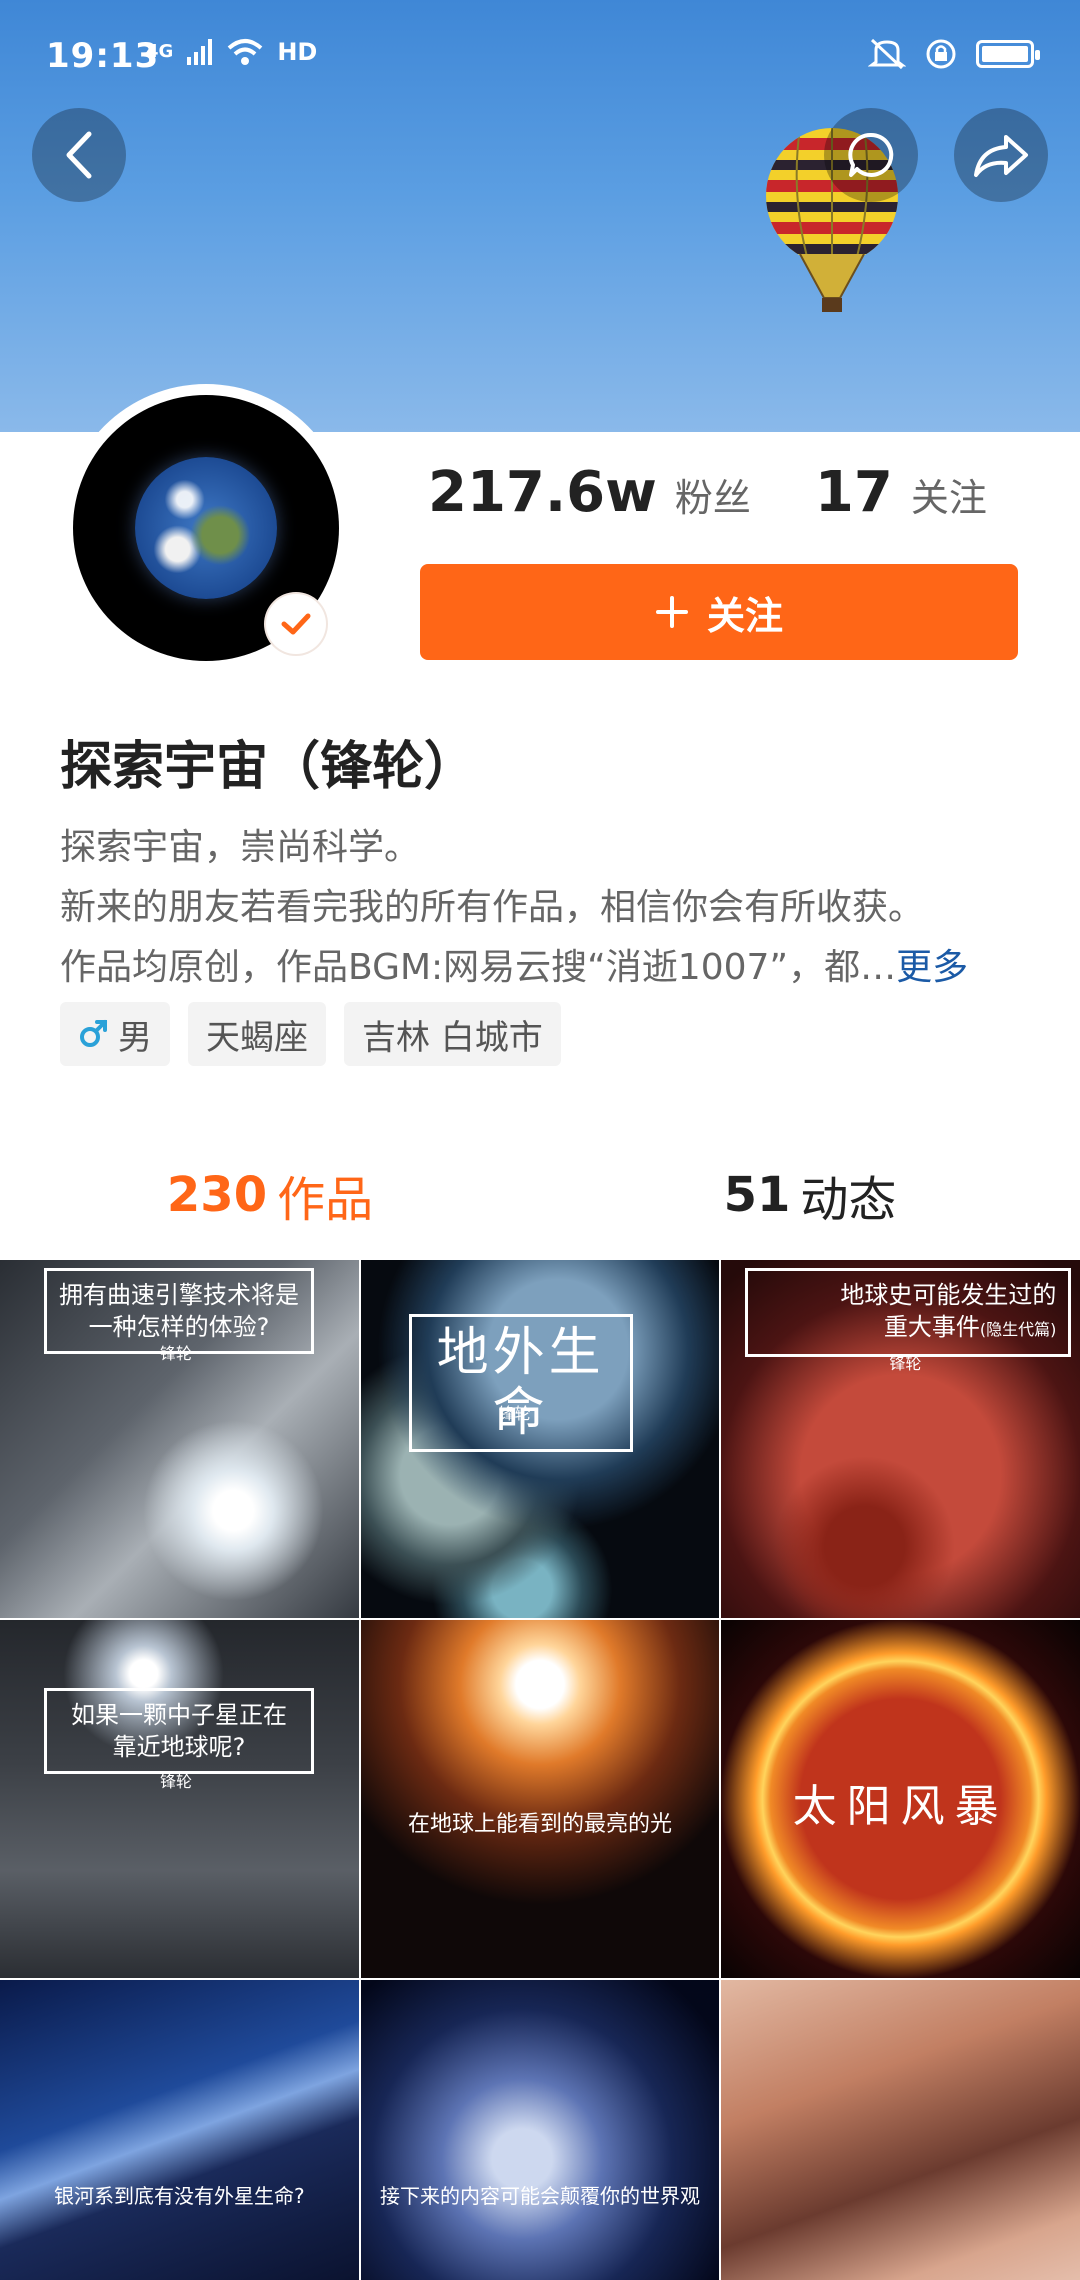 The width and height of the screenshot is (1080, 2280). What do you see at coordinates (217, 1195) in the screenshot?
I see `tab-works-count: 230` at bounding box center [217, 1195].